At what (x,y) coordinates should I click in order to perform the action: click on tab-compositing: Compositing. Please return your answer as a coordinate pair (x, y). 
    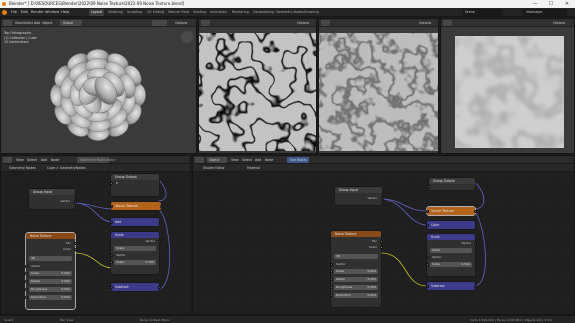
    Looking at the image, I should click on (263, 12).